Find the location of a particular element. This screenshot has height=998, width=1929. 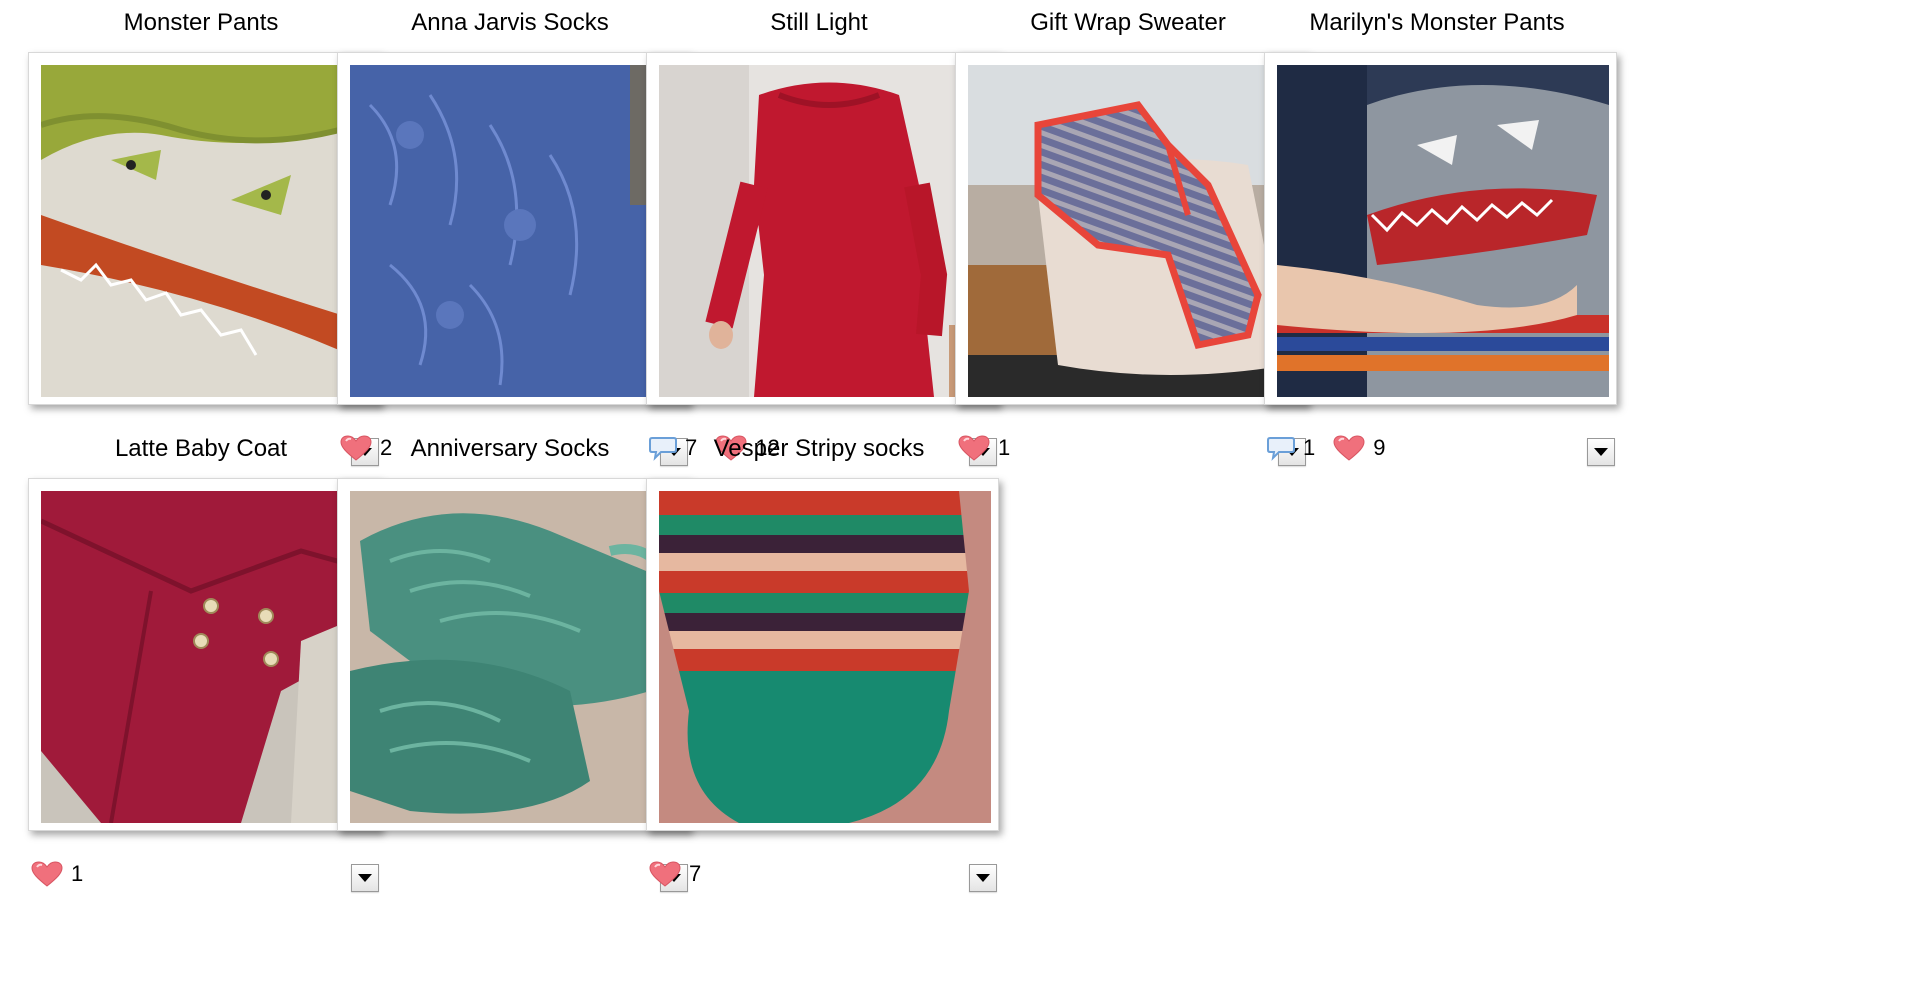

comments: 1 is located at coordinates (1291, 448).